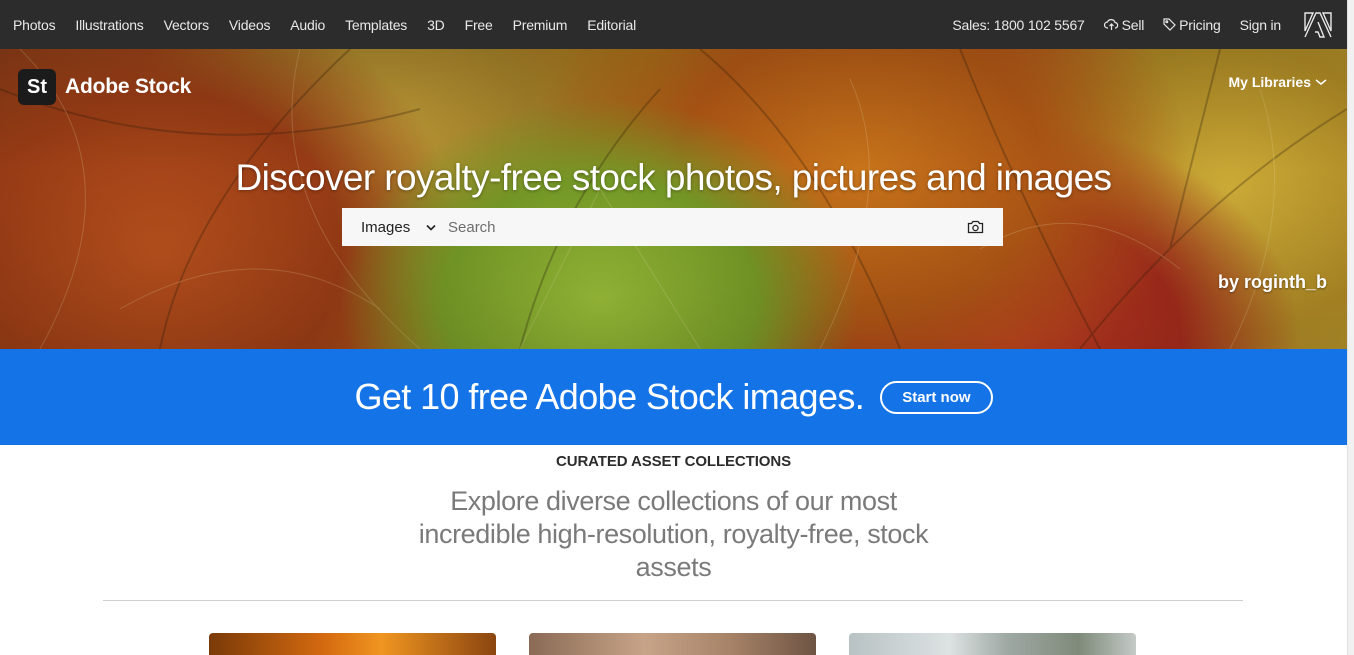  Describe the element at coordinates (540, 25) in the screenshot. I see `nav-premium: Premium` at that location.